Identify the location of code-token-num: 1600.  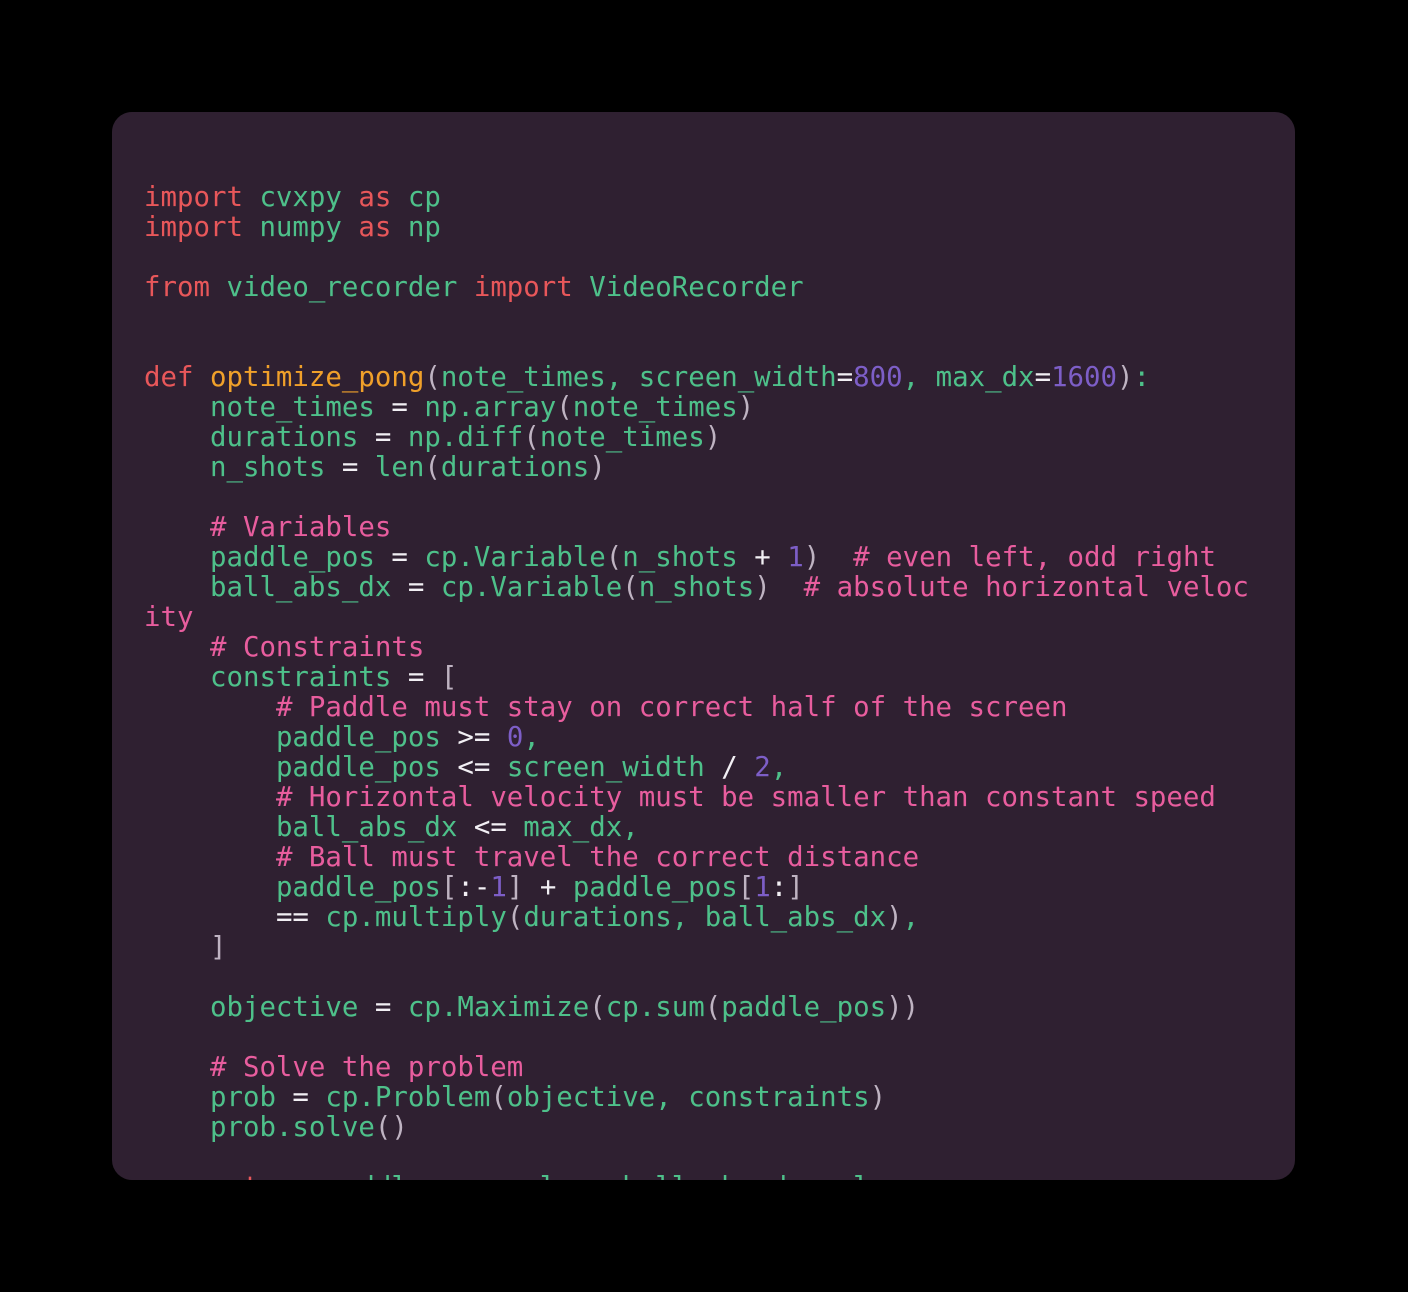
(1084, 378).